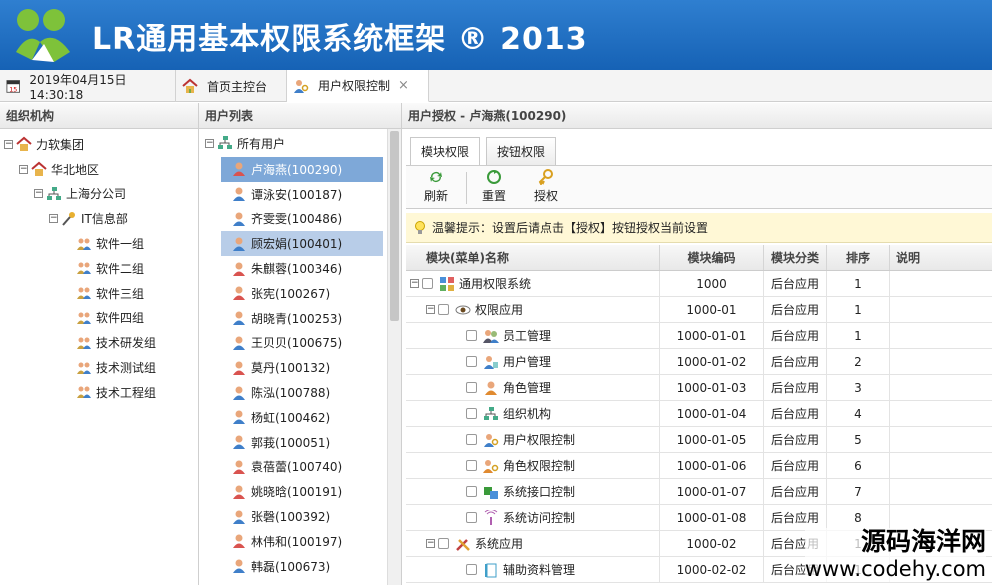 Image resolution: width=992 pixels, height=585 pixels. Describe the element at coordinates (699, 310) in the screenshot. I see `table-row: − 权限应用 1000-01 后台应用 1` at that location.